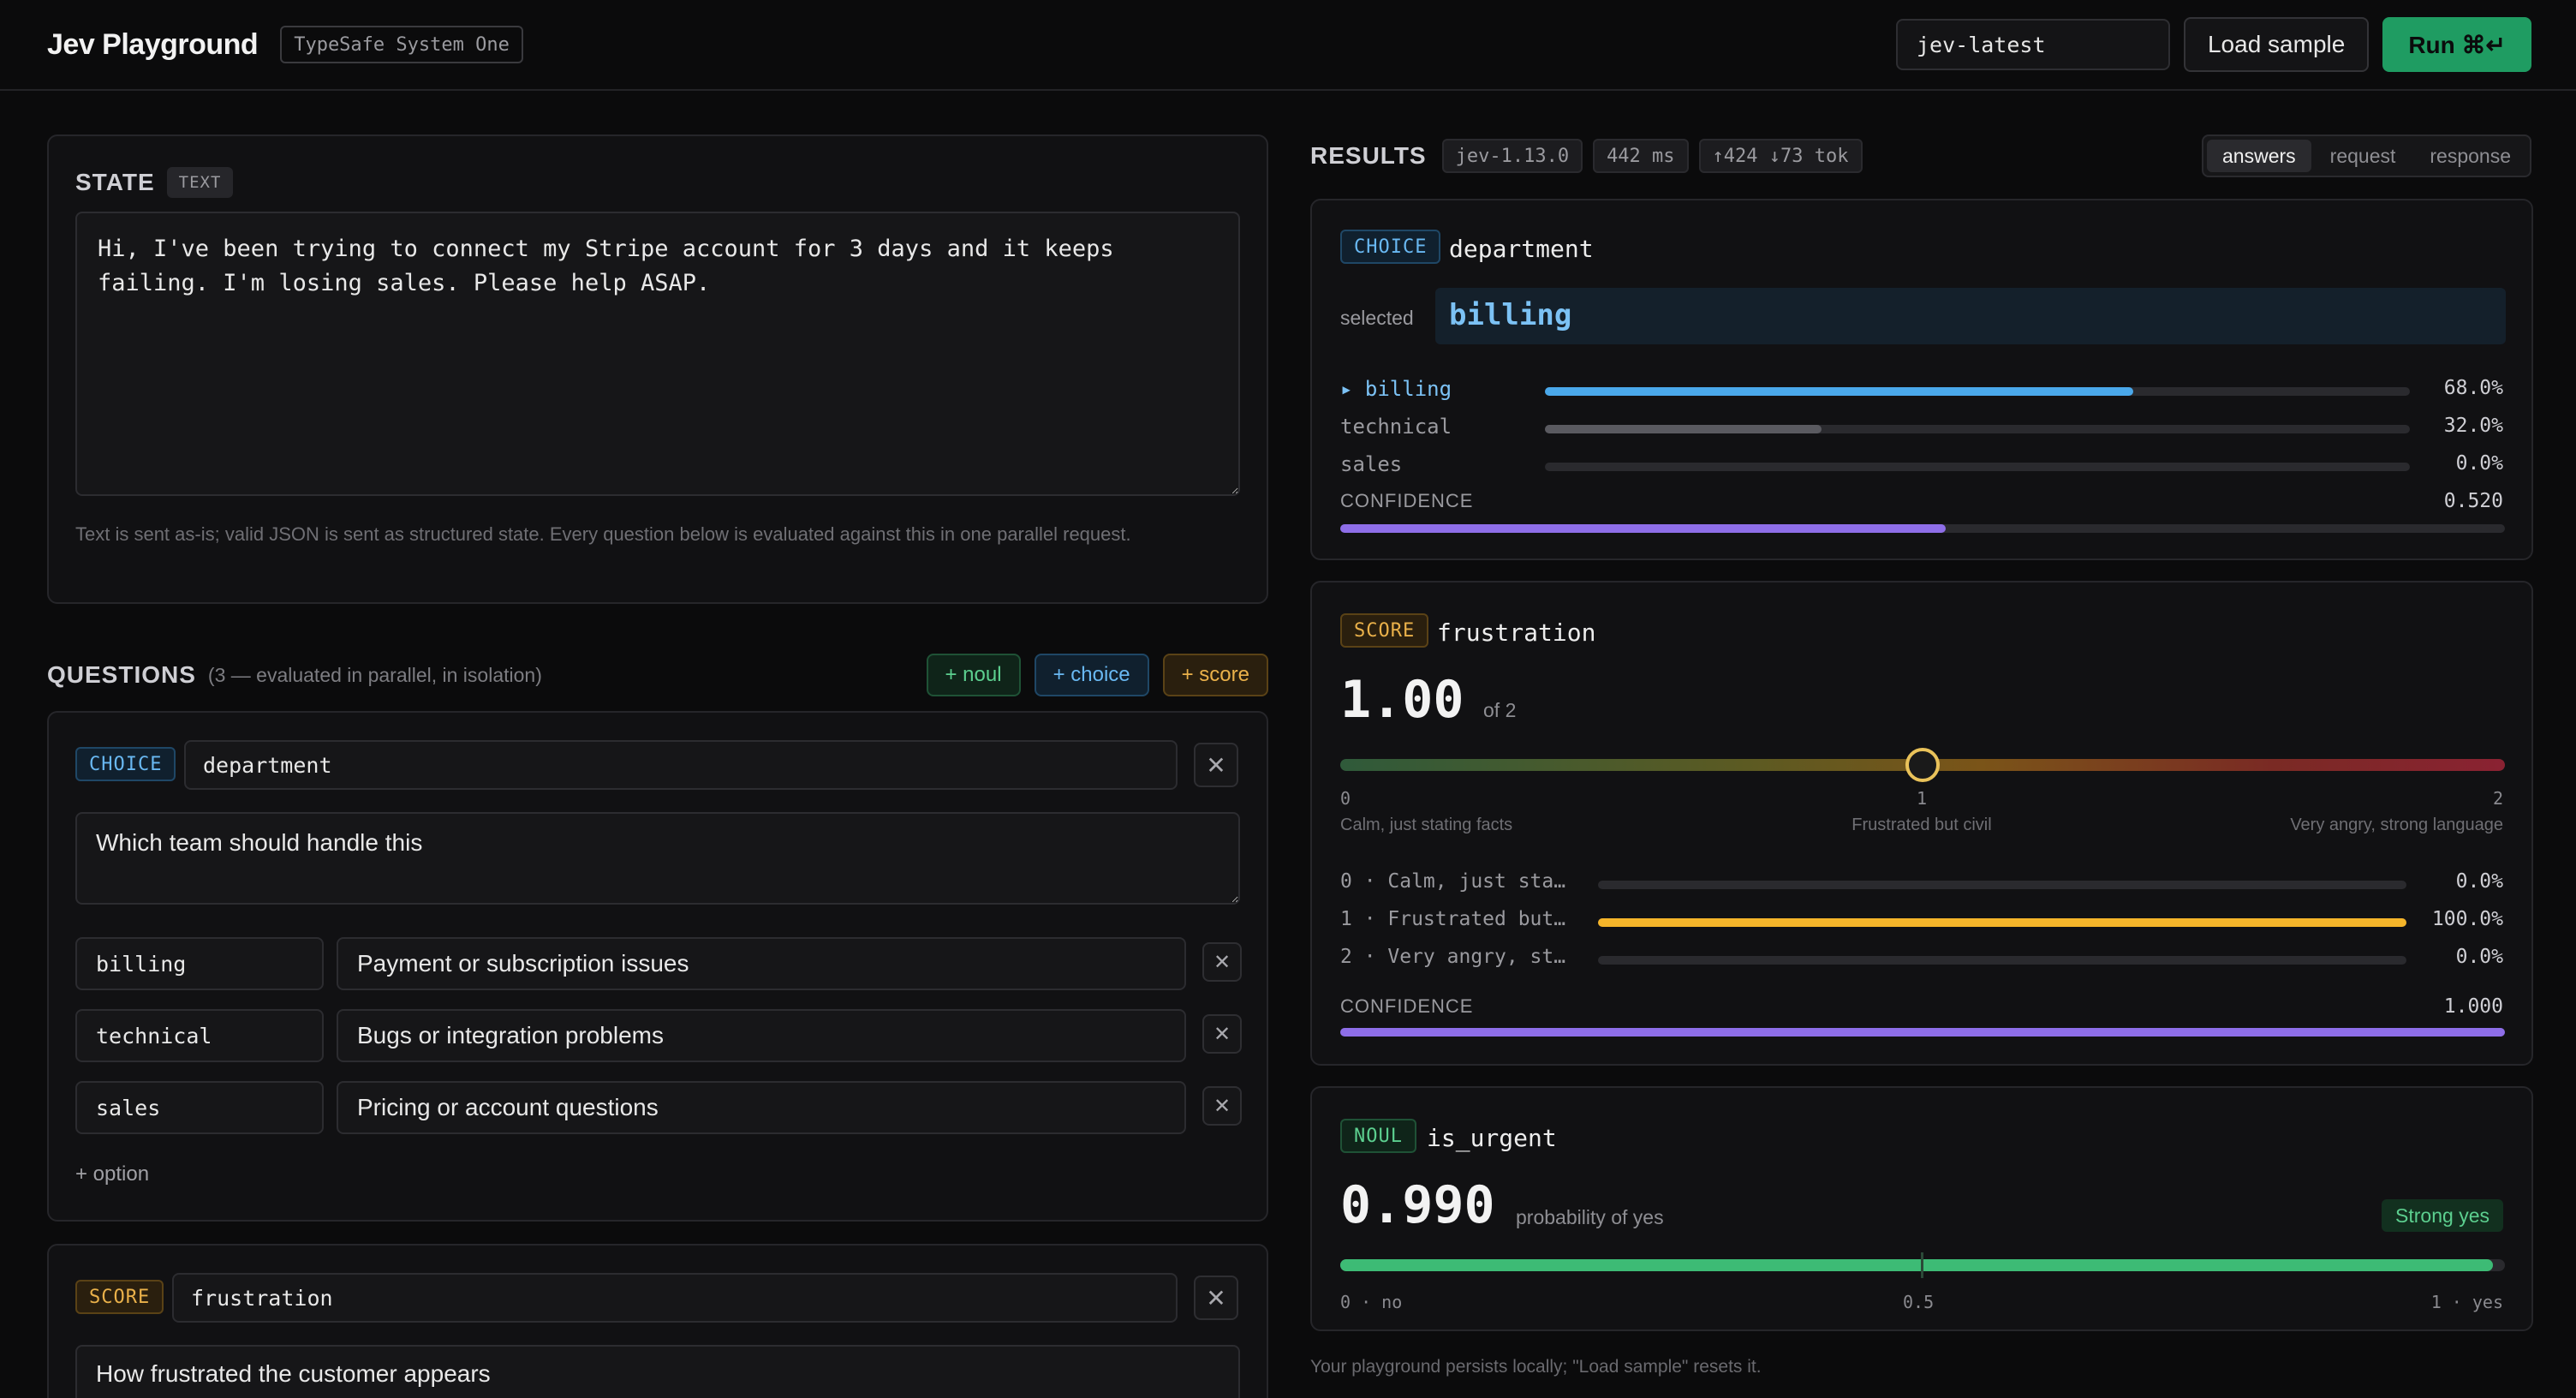 The width and height of the screenshot is (2576, 1398). I want to click on noul-caption: probability of yes, so click(1590, 1217).